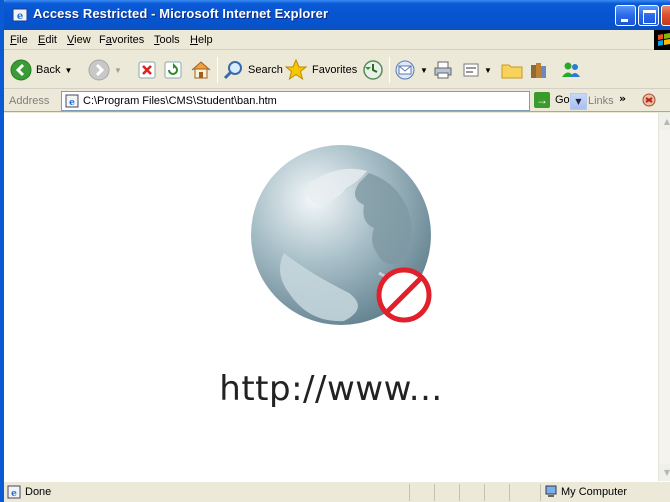 The image size is (670, 502). I want to click on star-icon, so click(296, 69).